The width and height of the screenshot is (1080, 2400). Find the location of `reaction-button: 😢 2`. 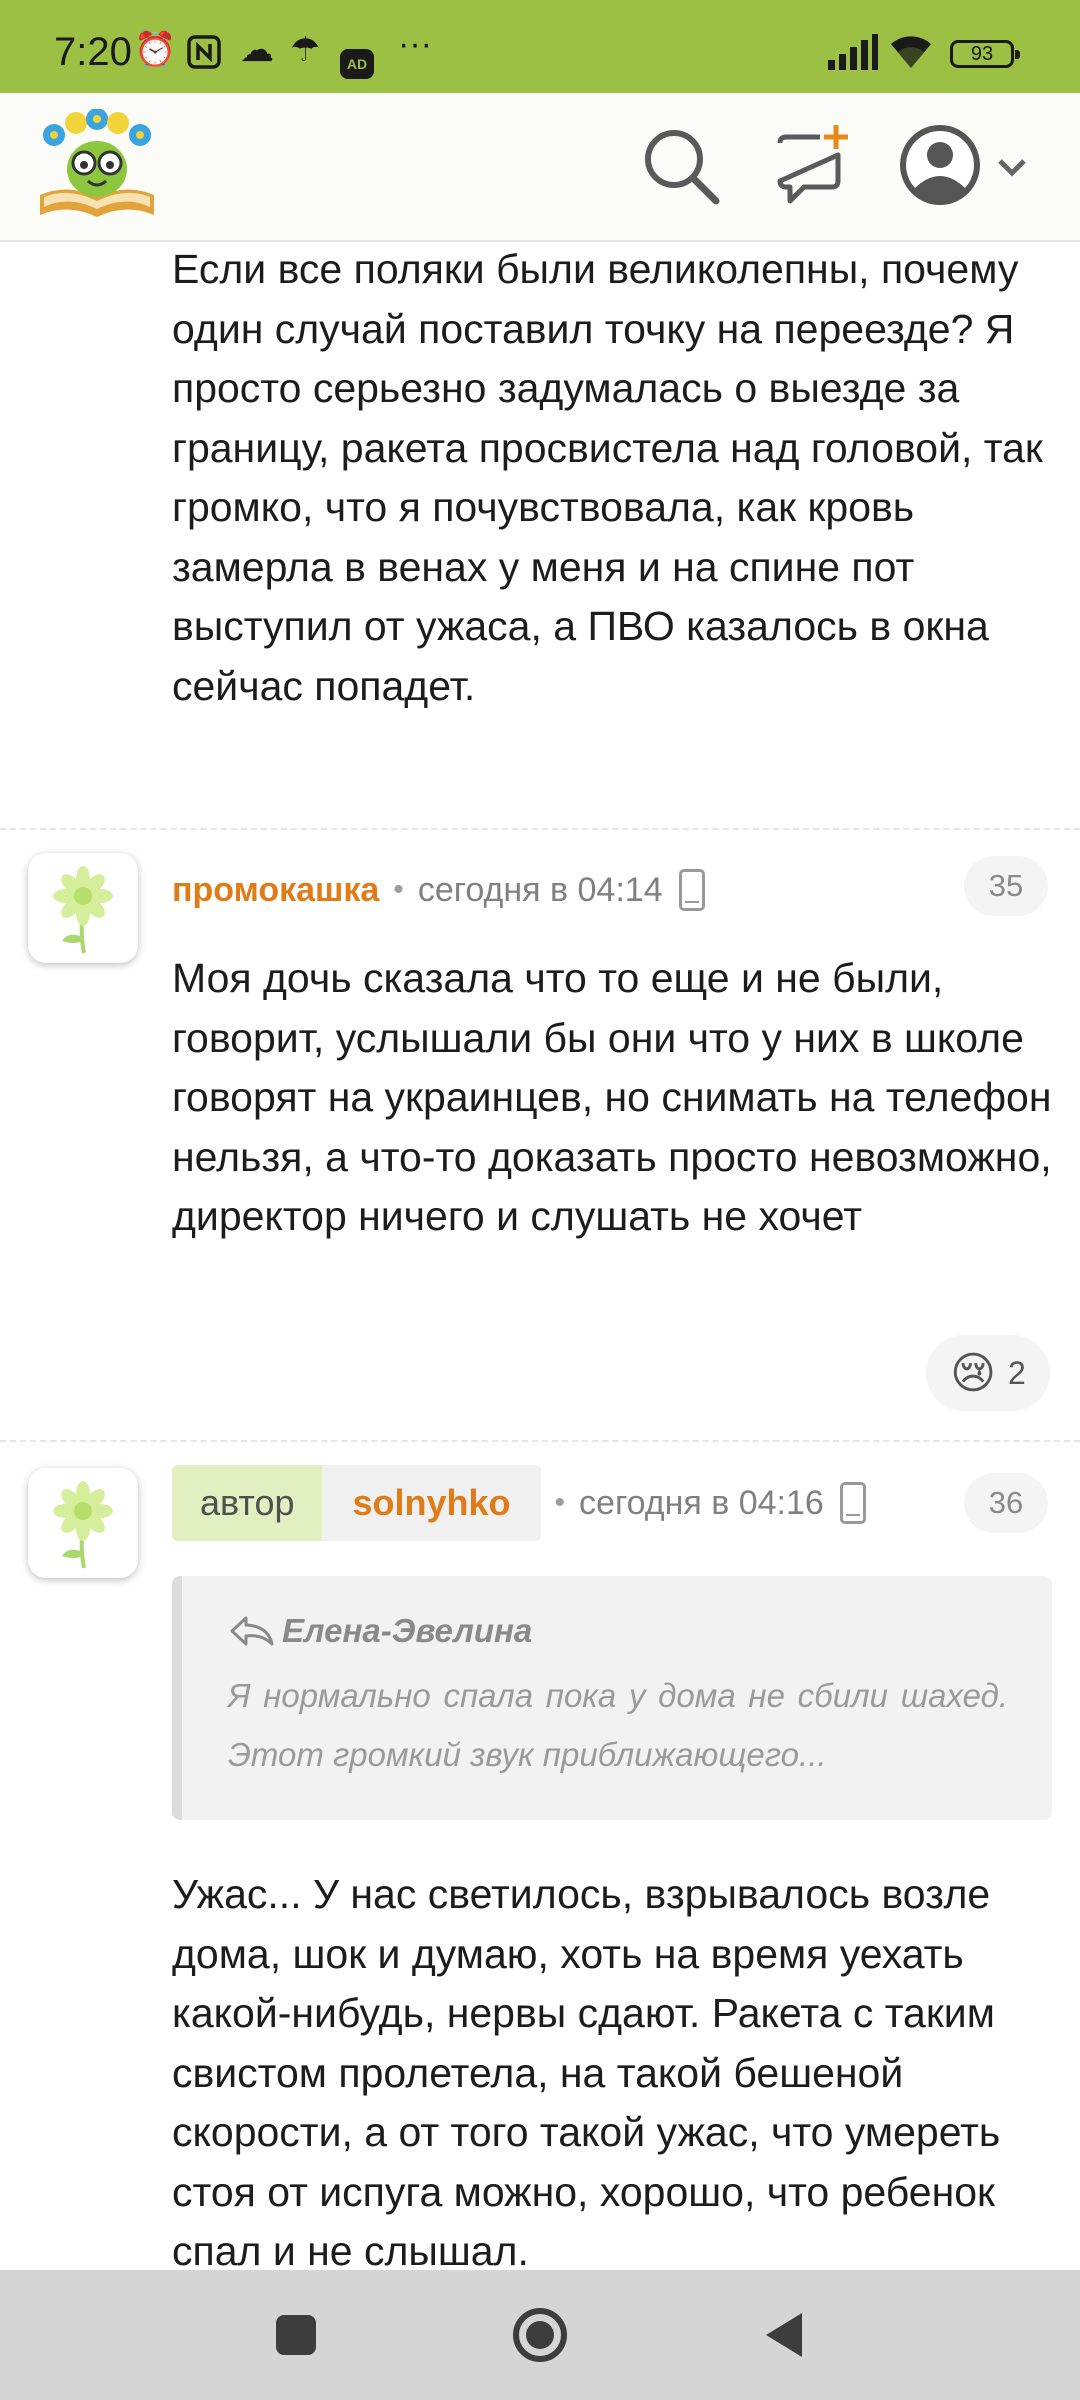

reaction-button: 😢 2 is located at coordinates (988, 1373).